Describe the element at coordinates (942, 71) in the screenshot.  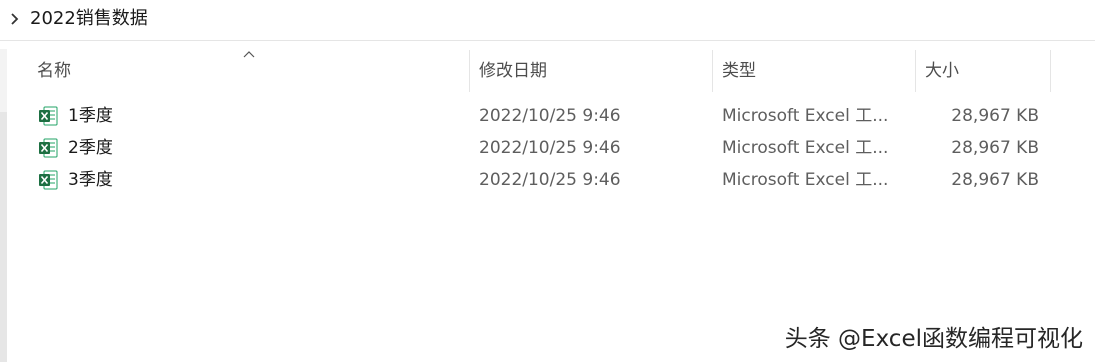
I see `column-header-size-label: 大小` at that location.